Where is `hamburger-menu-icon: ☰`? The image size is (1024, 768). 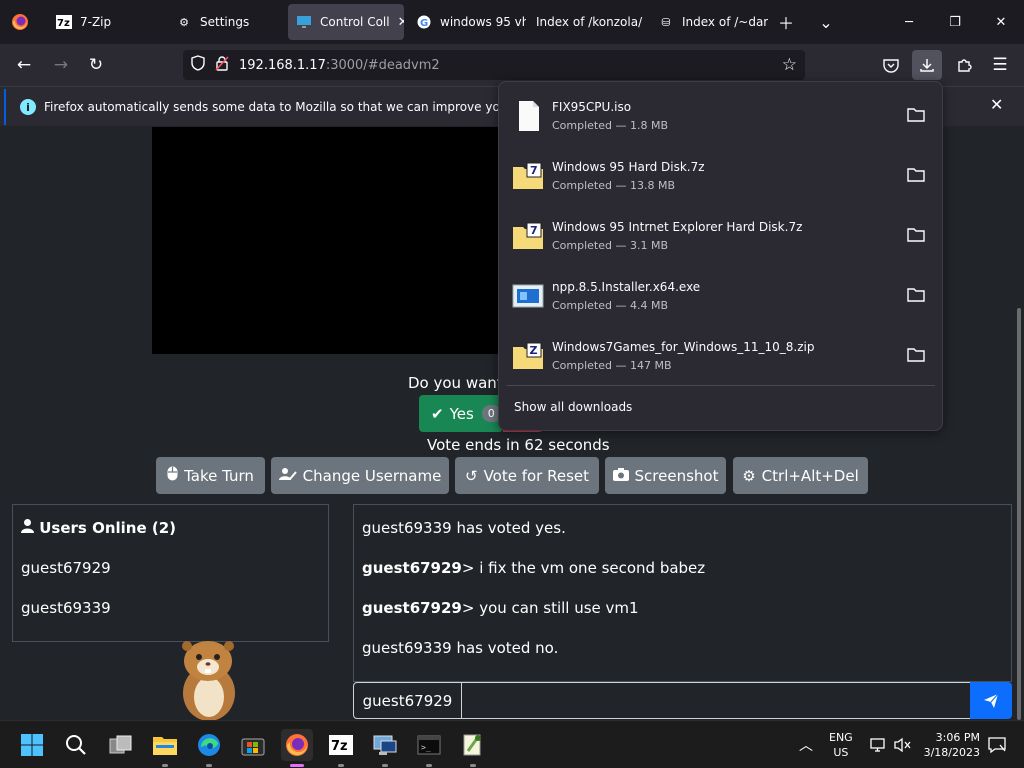
hamburger-menu-icon: ☰ is located at coordinates (1000, 65).